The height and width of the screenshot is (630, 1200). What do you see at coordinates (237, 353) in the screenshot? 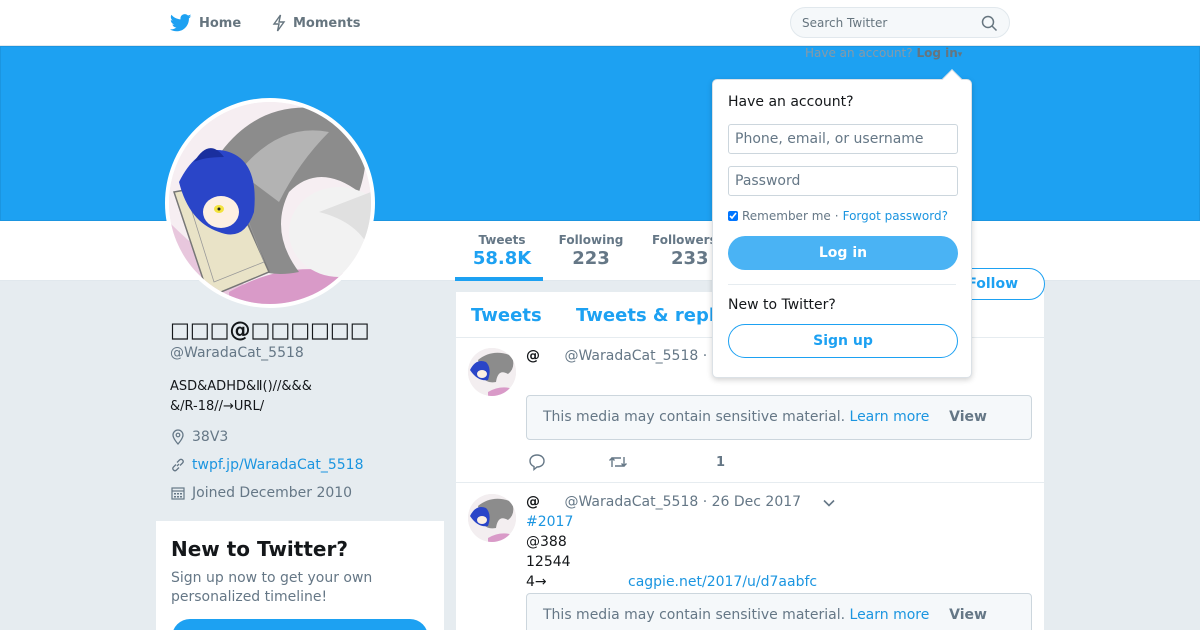
I see `profile-handle: @WaradaCat_5518` at bounding box center [237, 353].